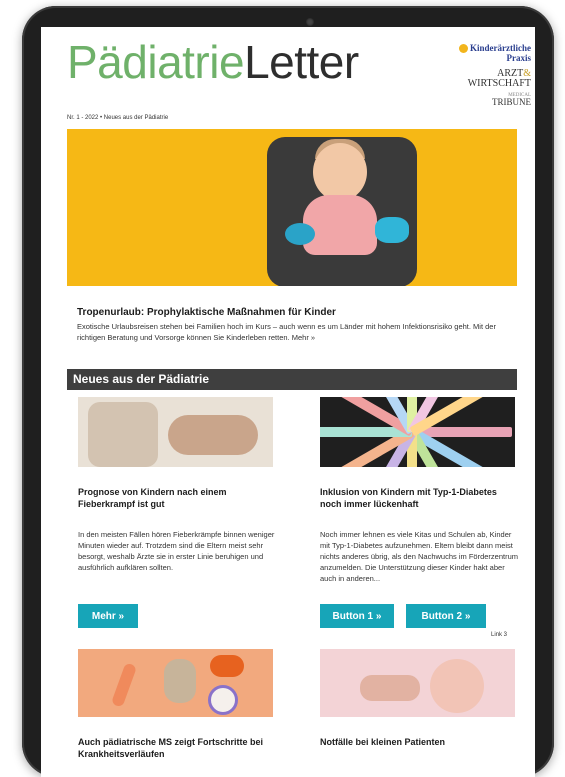 The image size is (565, 777). What do you see at coordinates (500, 53) in the screenshot?
I see `logo1-text: Kinderärztliche Praxis` at bounding box center [500, 53].